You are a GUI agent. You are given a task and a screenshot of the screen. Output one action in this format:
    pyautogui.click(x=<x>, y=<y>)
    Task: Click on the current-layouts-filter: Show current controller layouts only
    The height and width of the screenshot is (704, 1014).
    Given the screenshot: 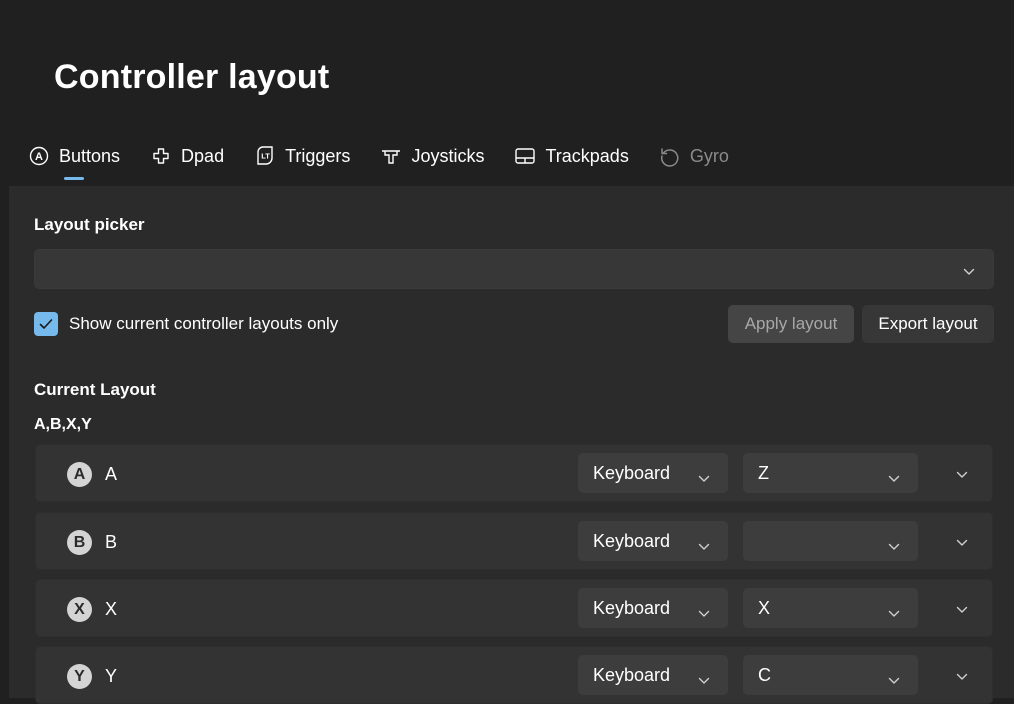 What is the action you would take?
    pyautogui.click(x=186, y=324)
    